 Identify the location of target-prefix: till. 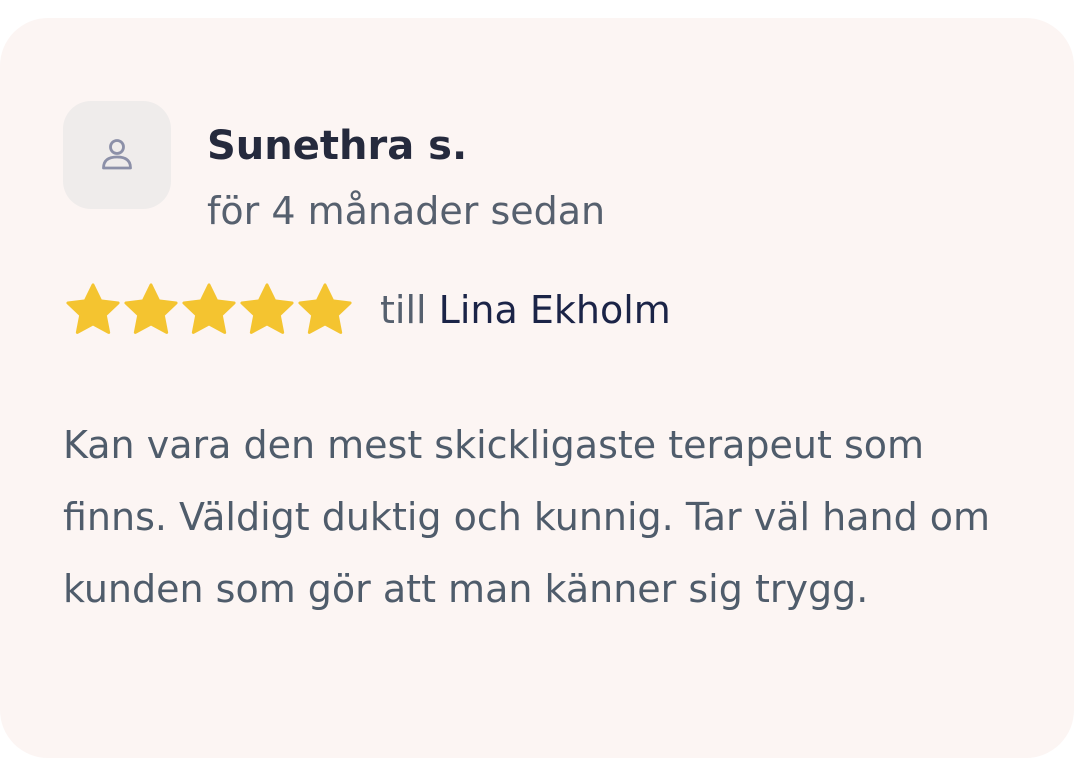
(403, 310).